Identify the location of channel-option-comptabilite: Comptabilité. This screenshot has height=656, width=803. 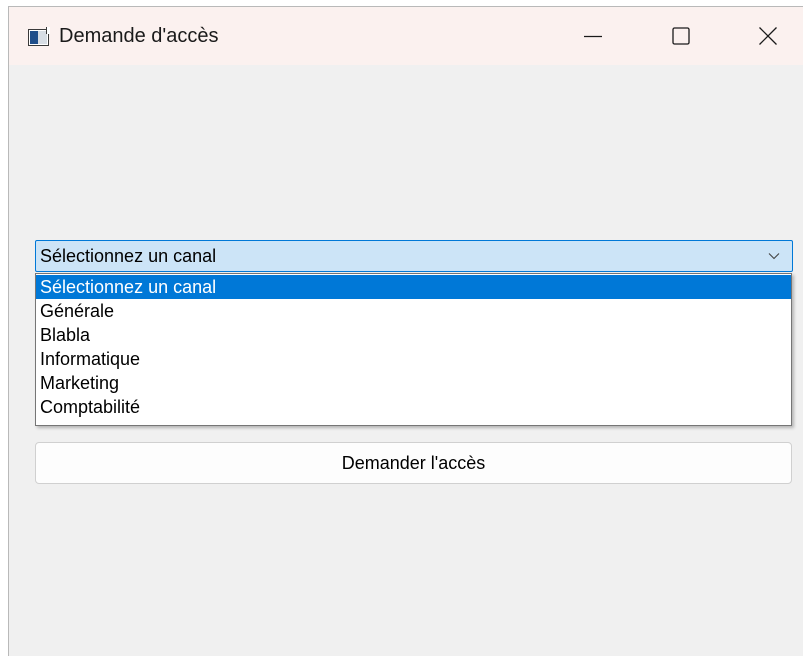
(413, 407).